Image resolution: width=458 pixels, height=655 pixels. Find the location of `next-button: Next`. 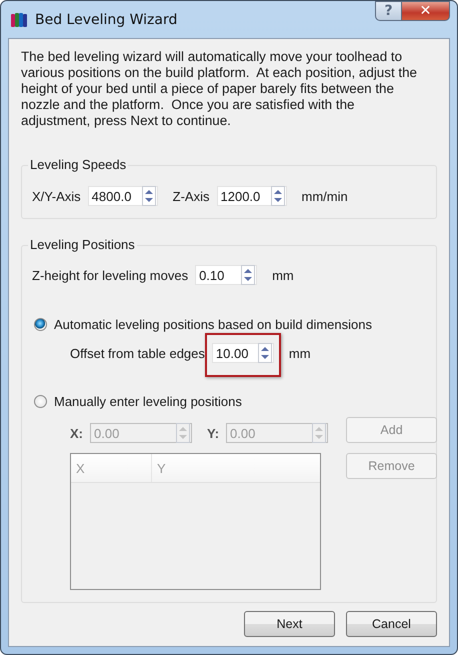

next-button: Next is located at coordinates (289, 624).